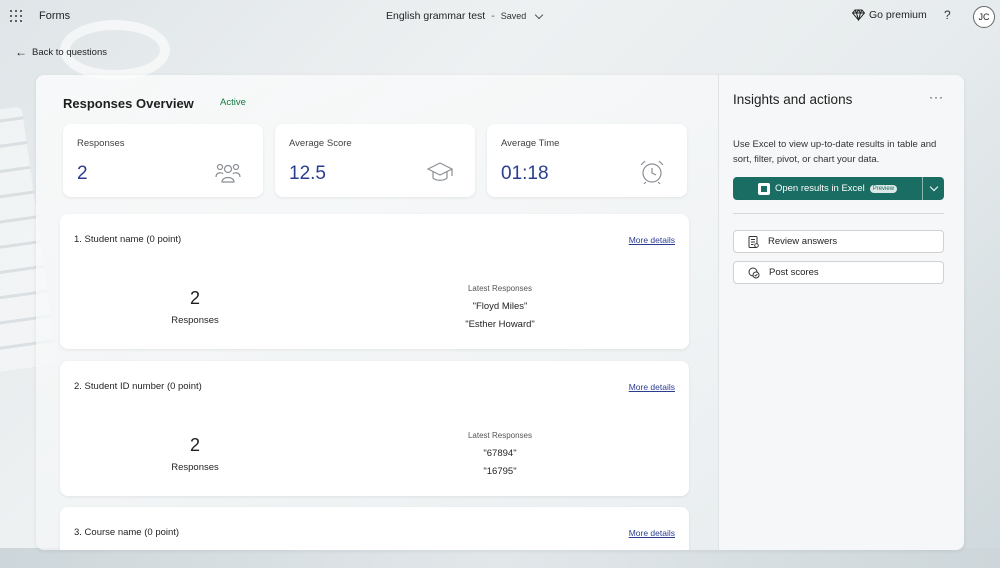  I want to click on open-in-excel-split-button: Open results in Excel Preview, so click(838, 188).